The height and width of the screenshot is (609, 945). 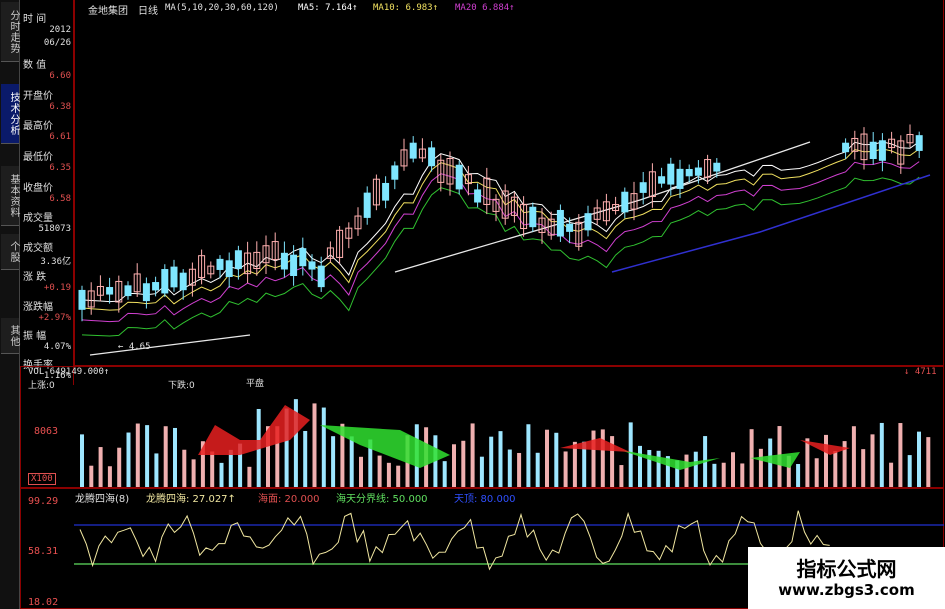 I want to click on watermark-box: 指标公式网 www.zbgs3.com, so click(x=846, y=578).